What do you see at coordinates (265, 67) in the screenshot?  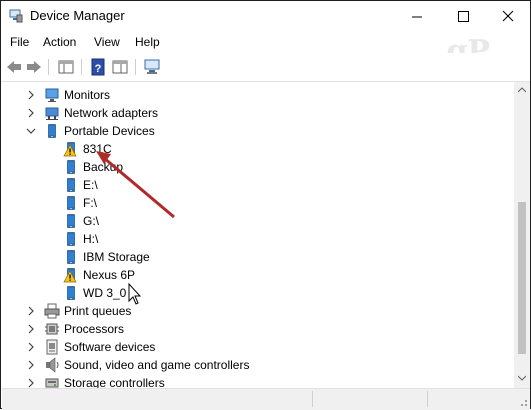 I see `toolbar: ?` at bounding box center [265, 67].